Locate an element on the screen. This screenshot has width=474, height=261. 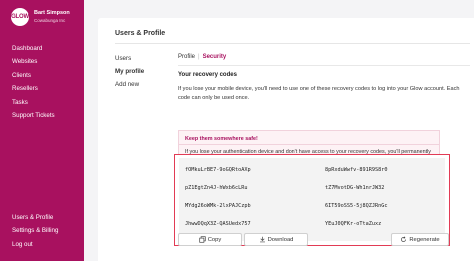
download-button: Download is located at coordinates (276, 239).